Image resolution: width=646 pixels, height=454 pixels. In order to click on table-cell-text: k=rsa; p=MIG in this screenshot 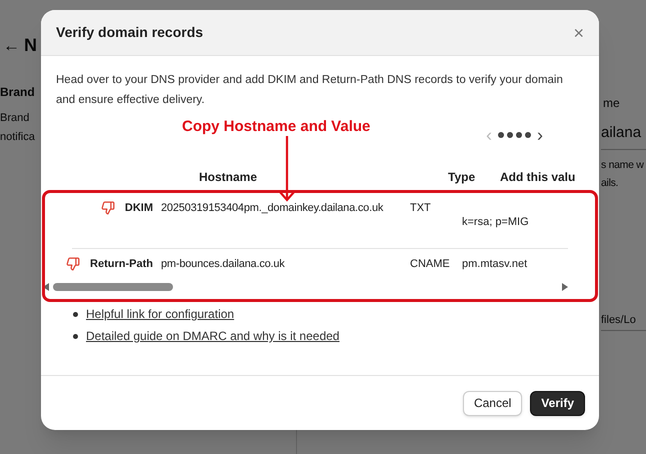, I will do `click(495, 222)`.